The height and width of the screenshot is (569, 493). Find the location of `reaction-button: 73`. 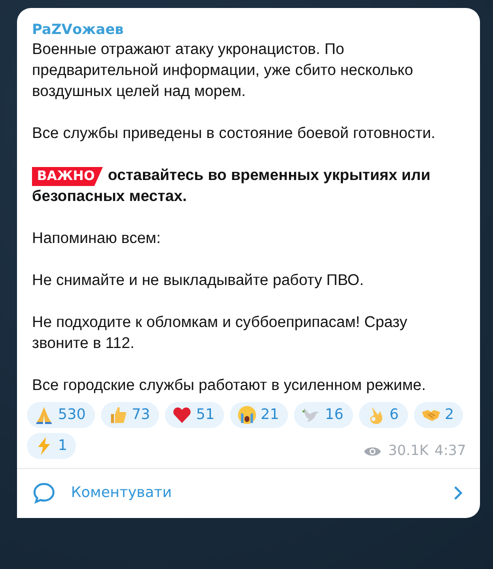

reaction-button: 73 is located at coordinates (130, 415).